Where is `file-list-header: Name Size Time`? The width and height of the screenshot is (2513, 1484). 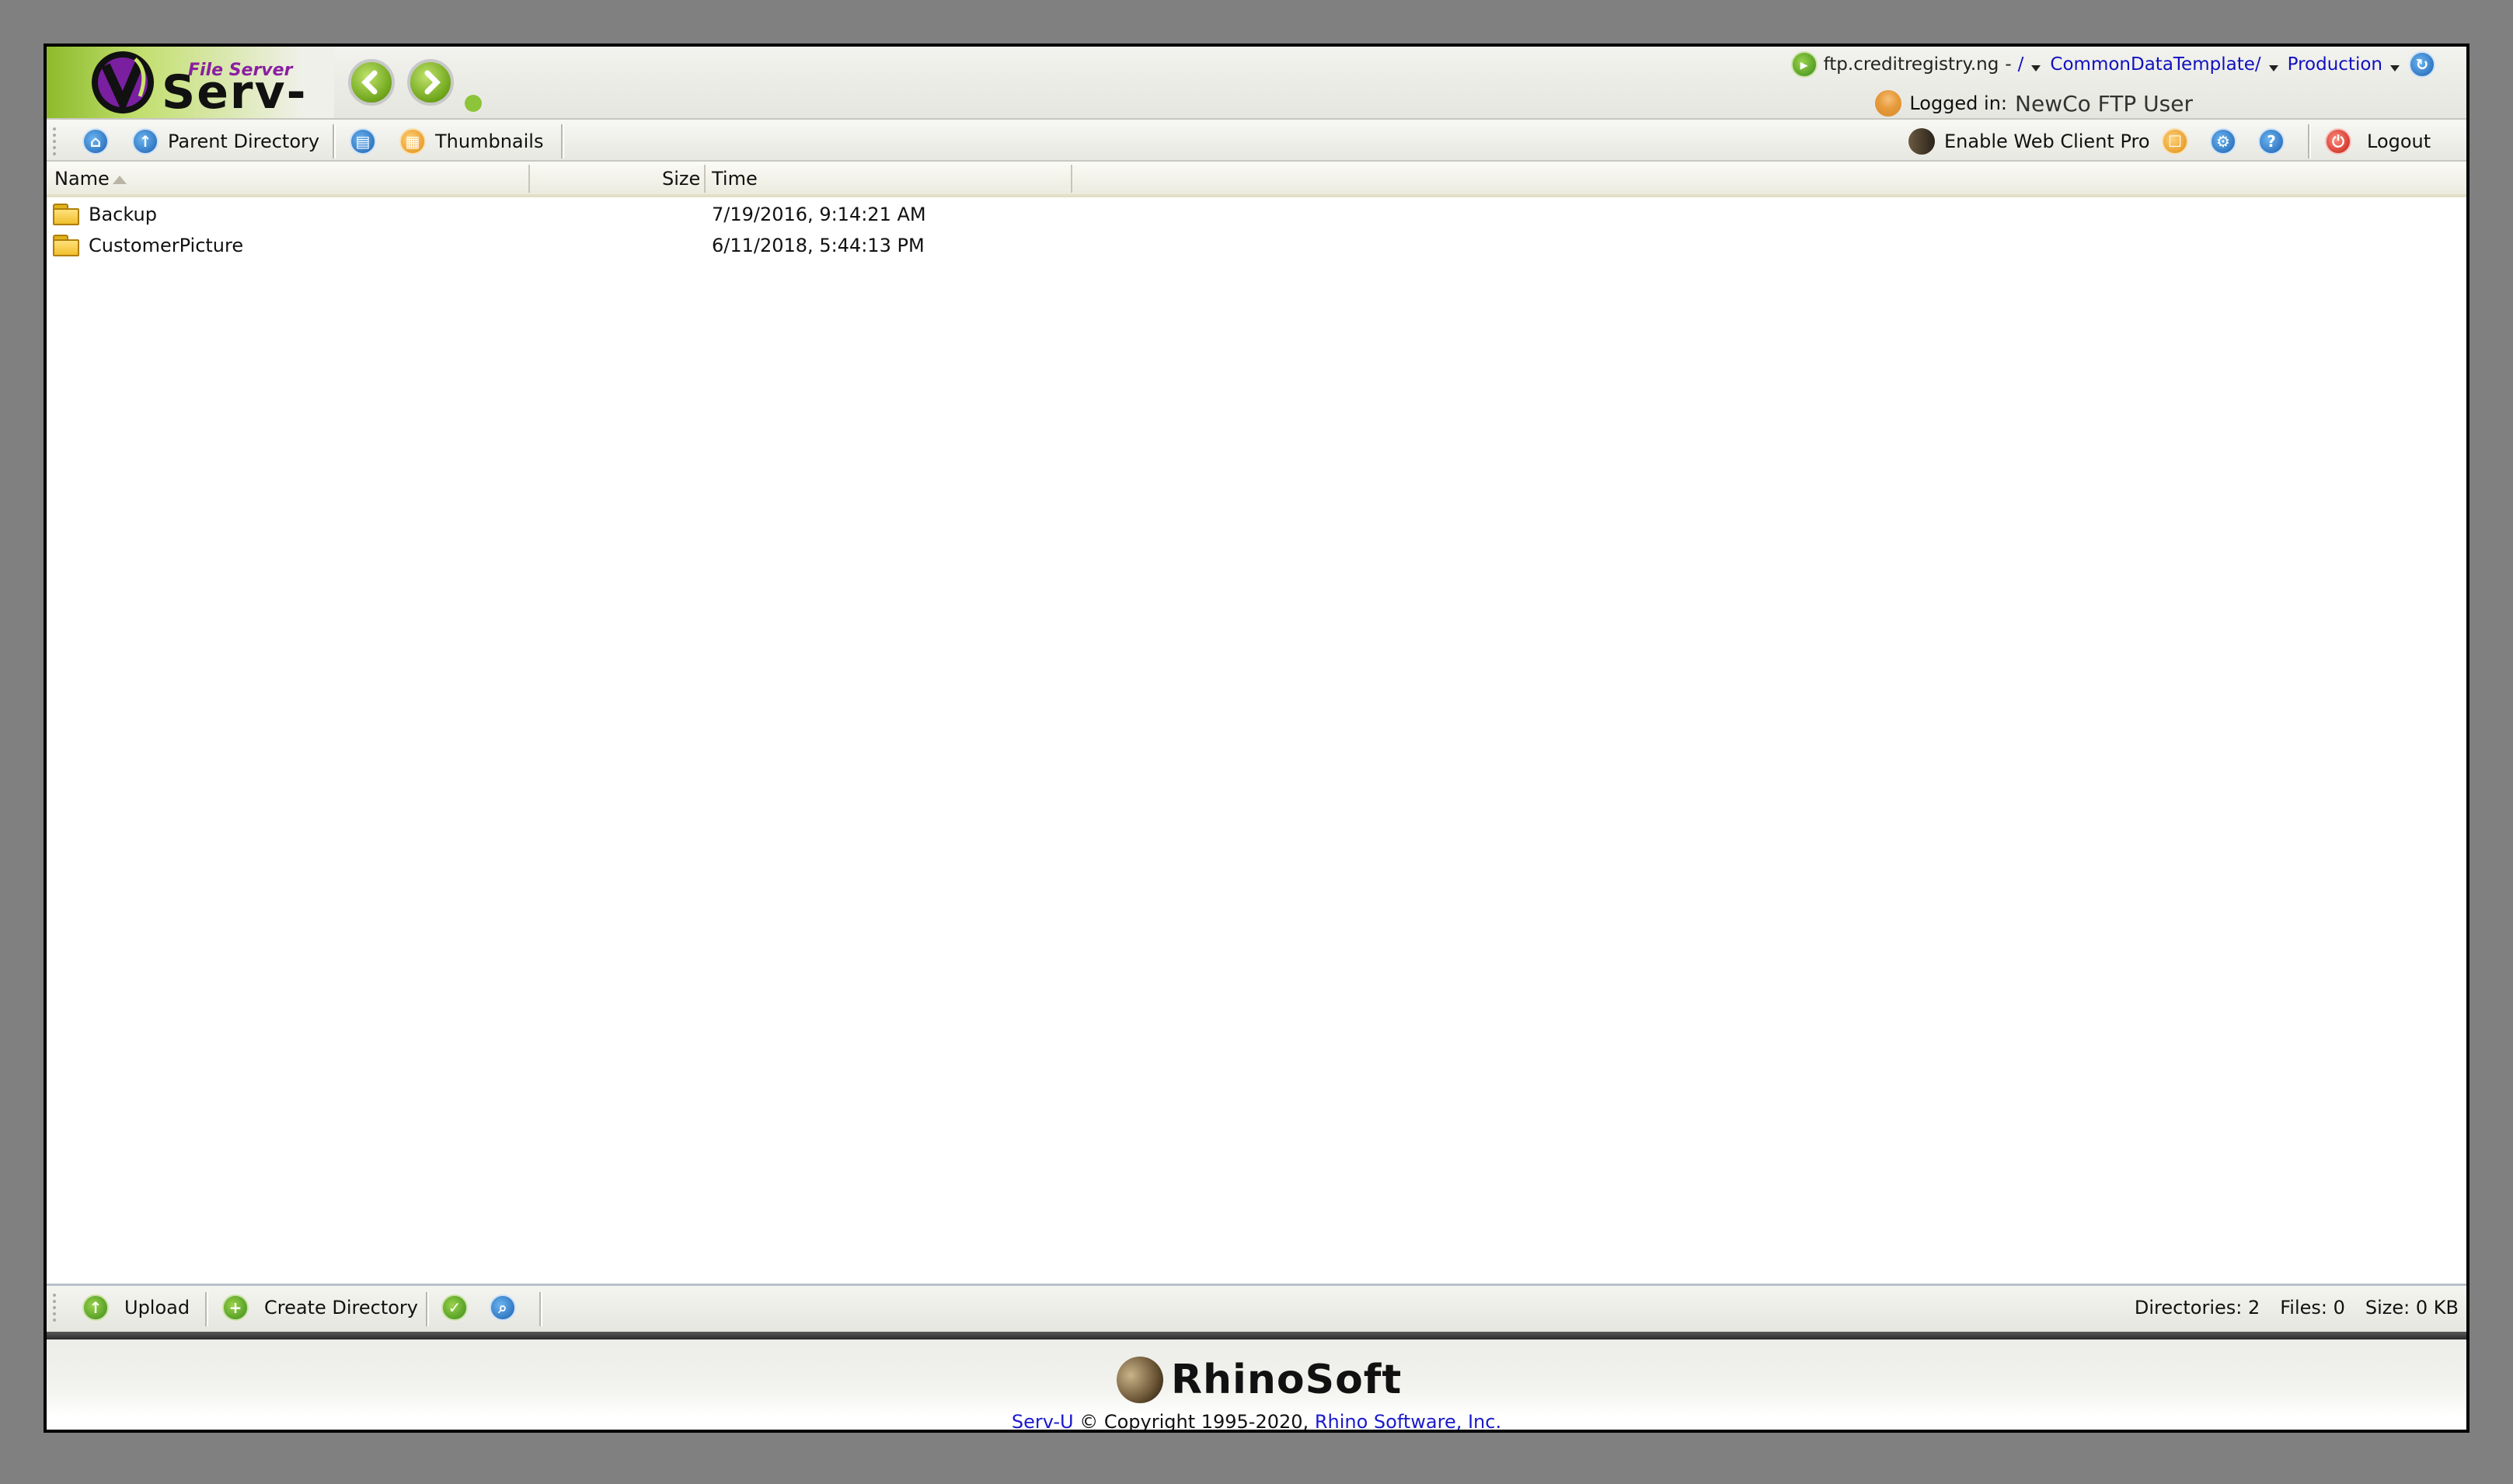 file-list-header: Name Size Time is located at coordinates (1257, 179).